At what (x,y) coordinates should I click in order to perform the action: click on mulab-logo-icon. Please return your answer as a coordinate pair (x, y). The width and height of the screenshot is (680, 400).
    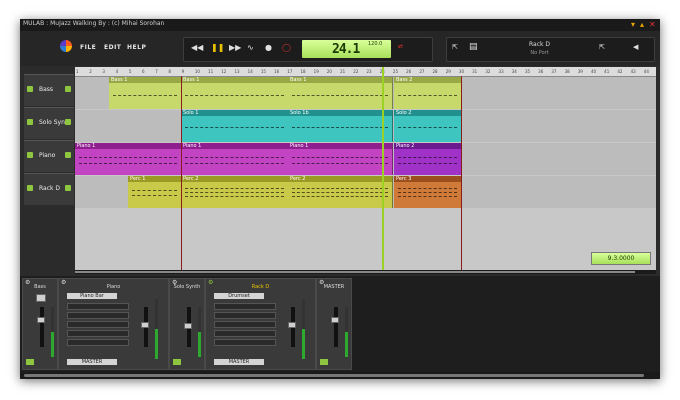
    Looking at the image, I should click on (66, 46).